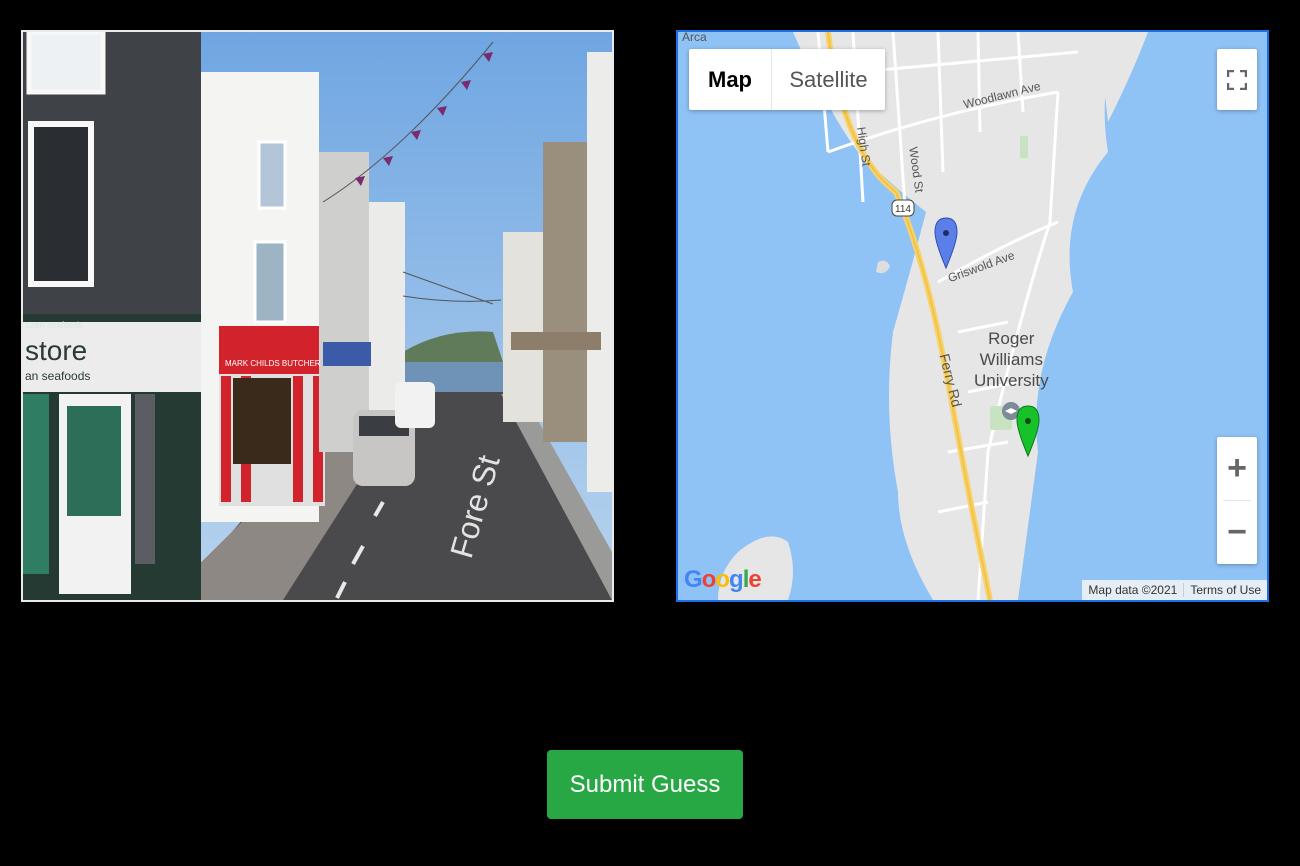 This screenshot has width=1300, height=866. I want to click on route-shield-114: 114, so click(903, 209).